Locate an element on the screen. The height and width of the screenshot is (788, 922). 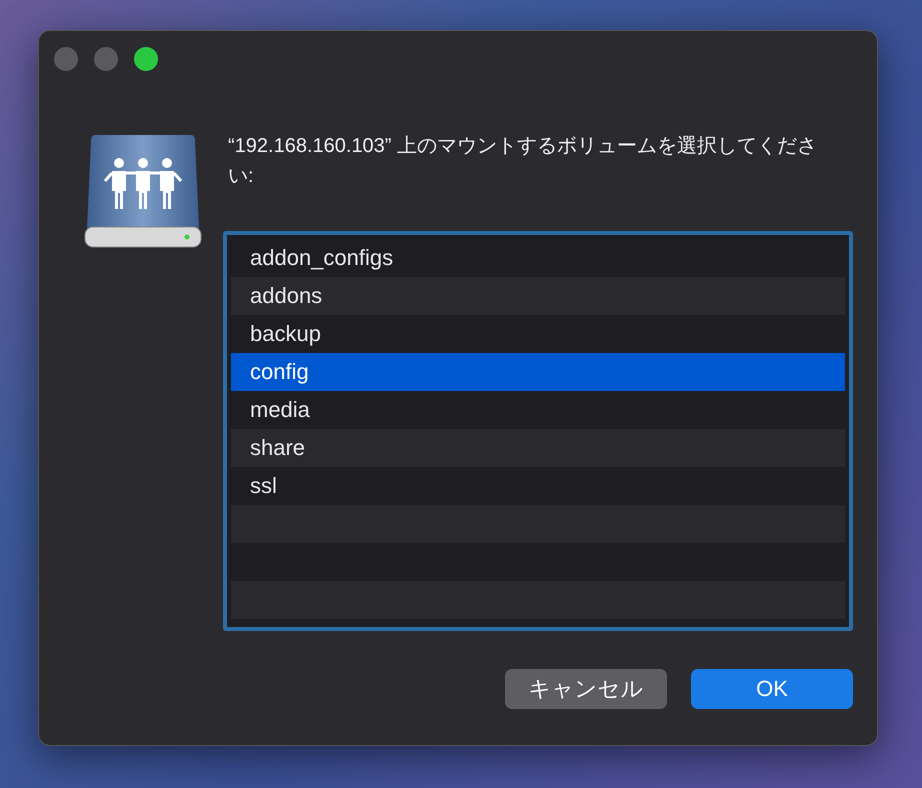
volume-item: share is located at coordinates (538, 448).